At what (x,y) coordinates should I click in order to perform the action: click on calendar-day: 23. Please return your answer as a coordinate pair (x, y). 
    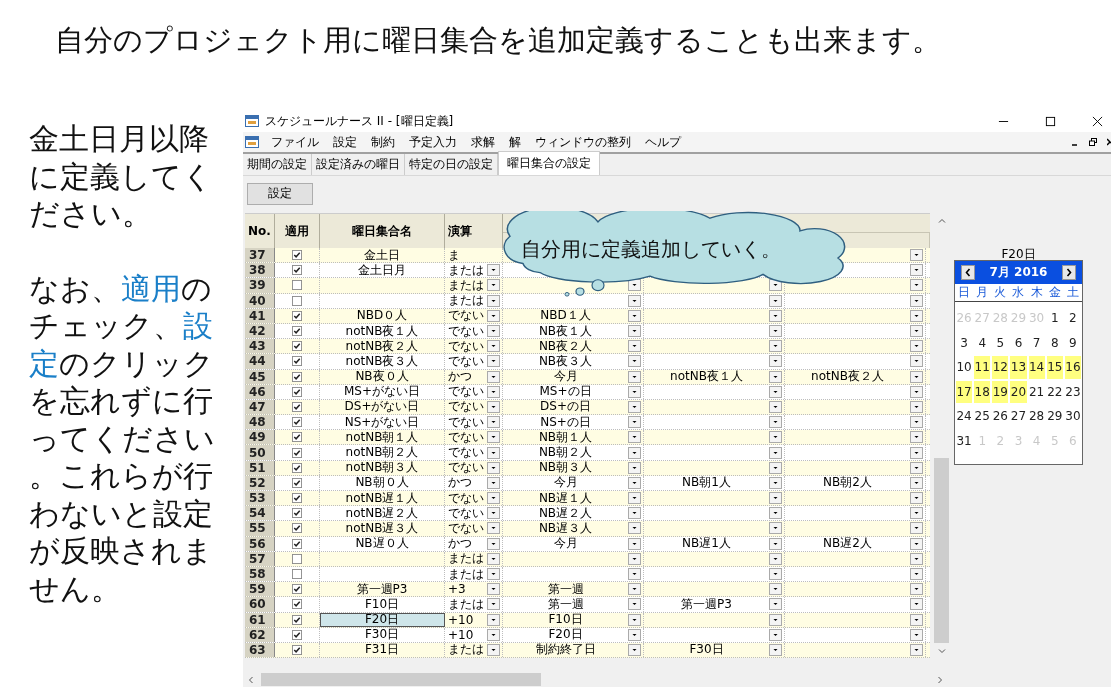
    Looking at the image, I should click on (1072, 391).